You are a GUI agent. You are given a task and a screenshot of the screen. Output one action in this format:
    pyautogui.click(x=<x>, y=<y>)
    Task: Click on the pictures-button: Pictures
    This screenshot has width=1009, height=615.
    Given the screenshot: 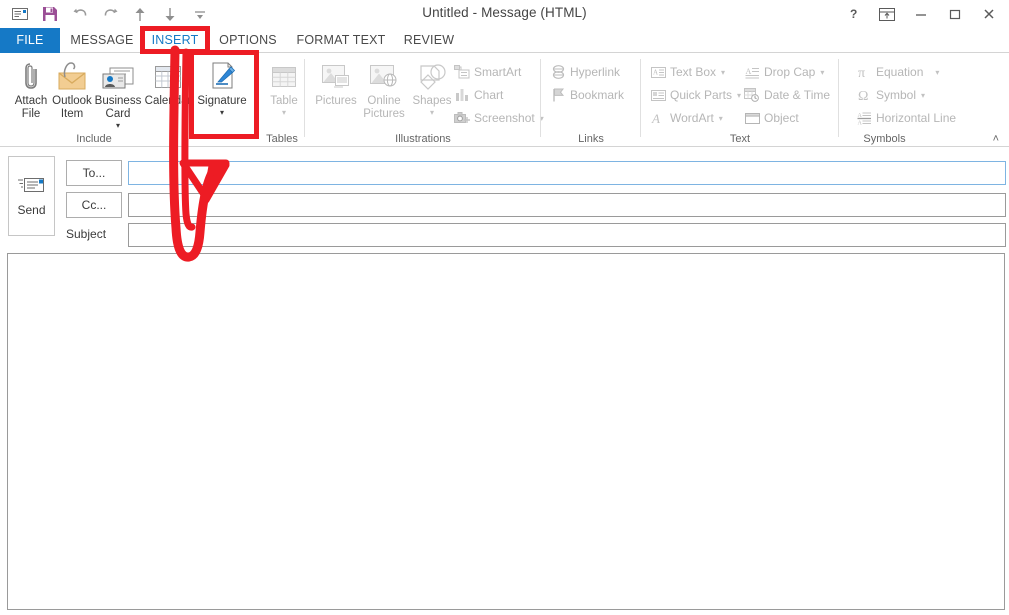 What is the action you would take?
    pyautogui.click(x=336, y=95)
    